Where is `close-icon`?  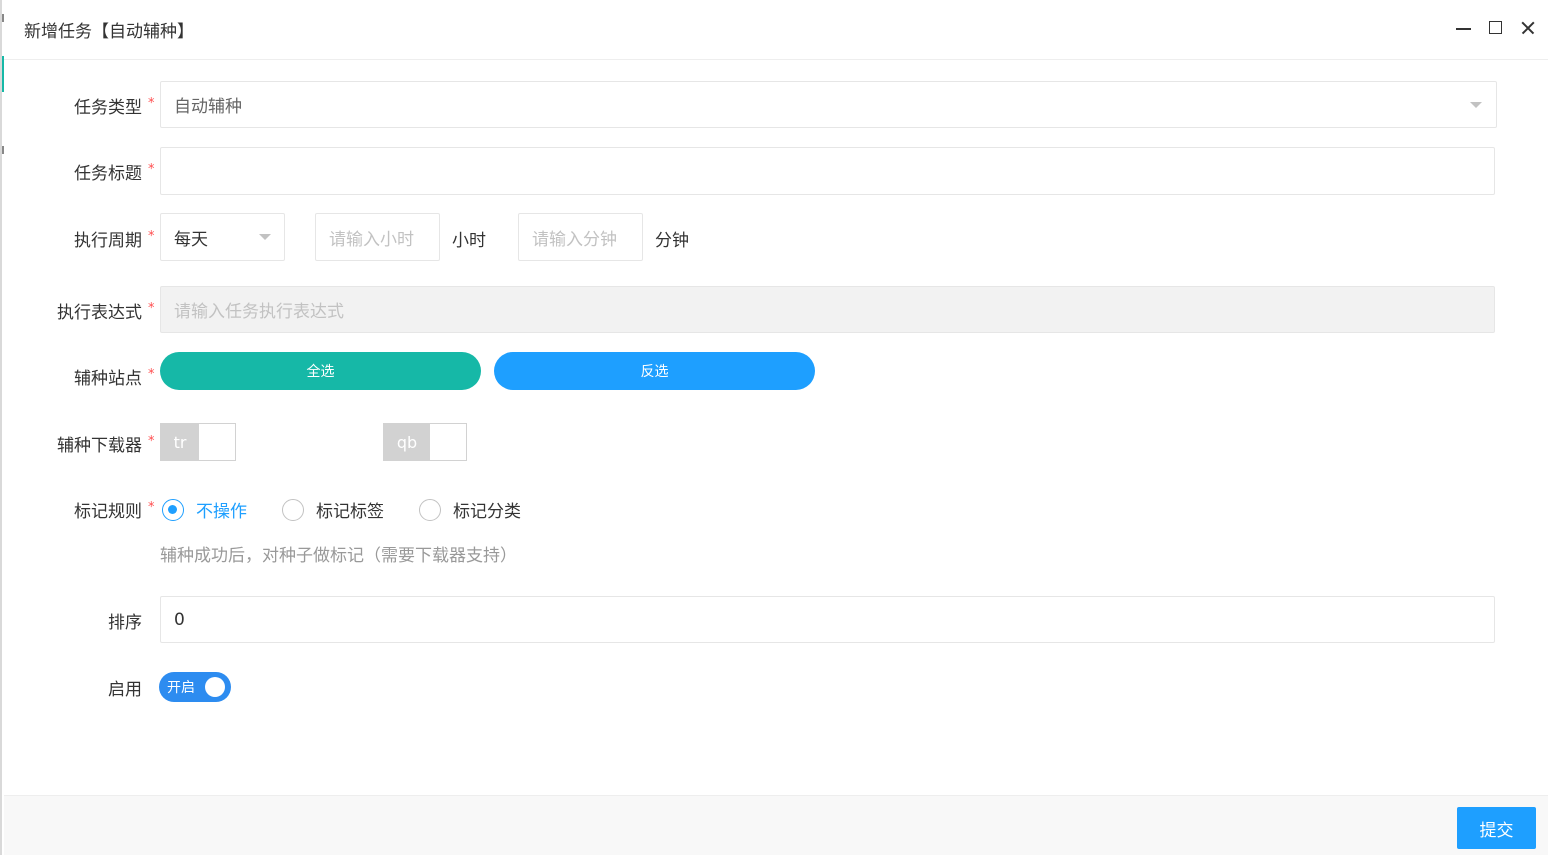
close-icon is located at coordinates (1528, 28).